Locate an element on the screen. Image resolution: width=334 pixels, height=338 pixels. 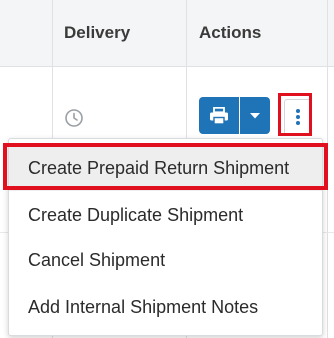
clock-icon is located at coordinates (74, 118).